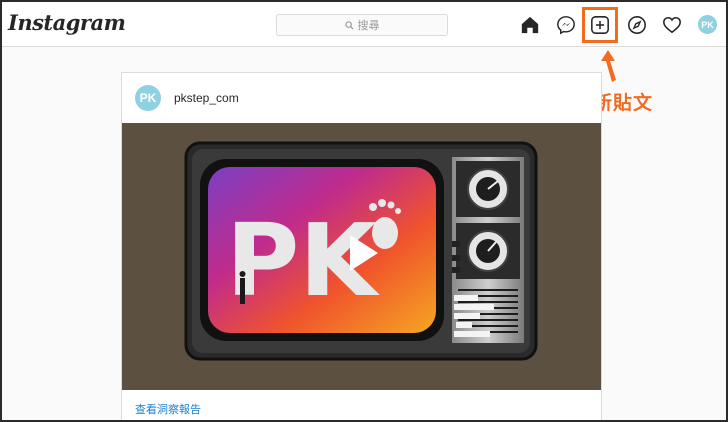 This screenshot has height=422, width=728. Describe the element at coordinates (206, 98) in the screenshot. I see `post-username: pkstep_com` at that location.